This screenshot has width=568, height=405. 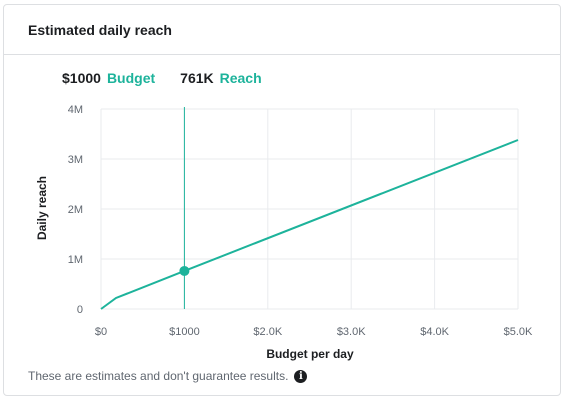 I want to click on y-axis-label: Daily reach, so click(x=42, y=208).